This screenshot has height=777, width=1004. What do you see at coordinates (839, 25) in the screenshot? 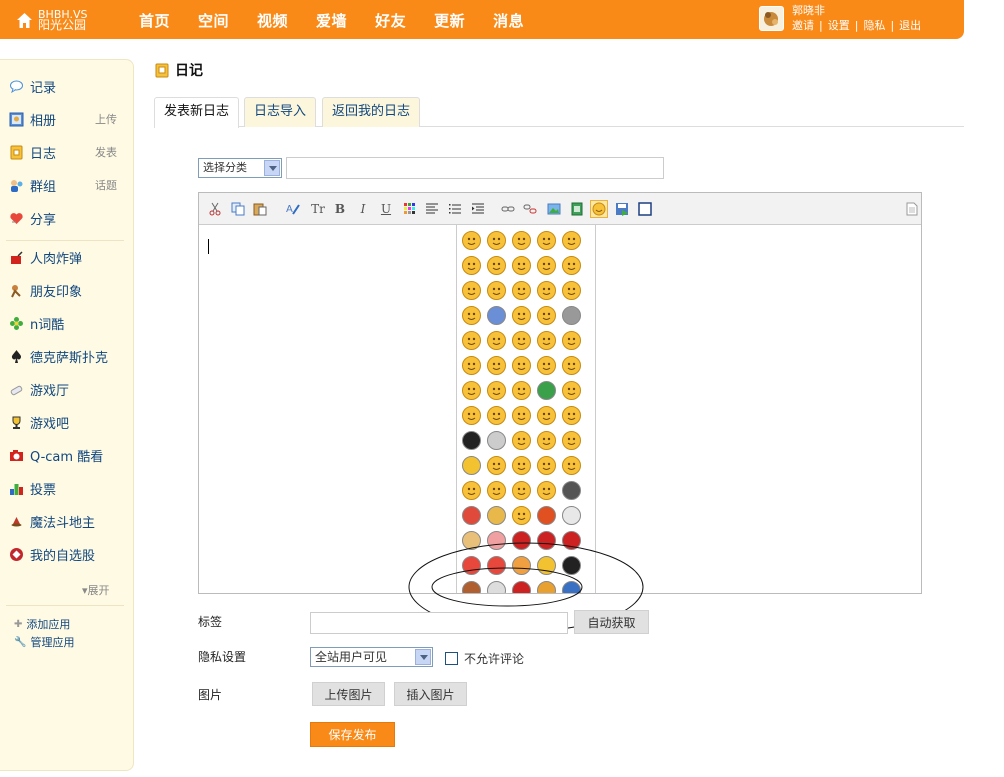
I see `settings-link: 设置` at bounding box center [839, 25].